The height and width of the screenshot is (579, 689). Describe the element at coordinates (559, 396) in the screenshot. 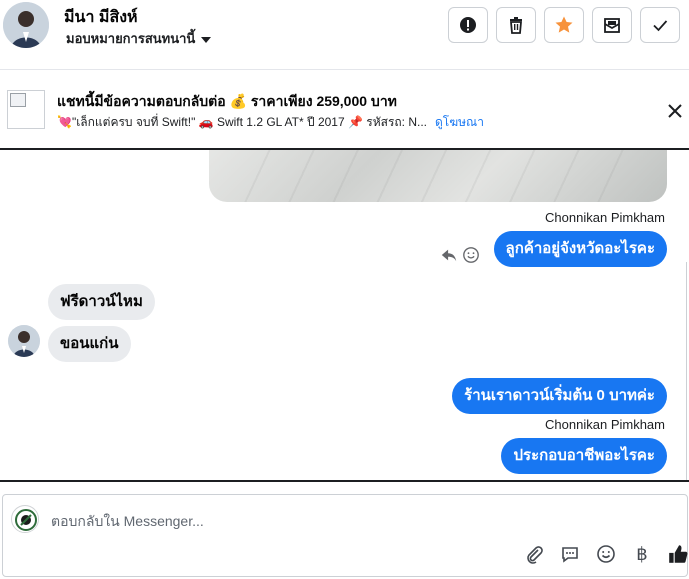

I see `outgoing-message: ร้านเราดาวน์เริ่มต้น 0 บาทค่ะ` at that location.